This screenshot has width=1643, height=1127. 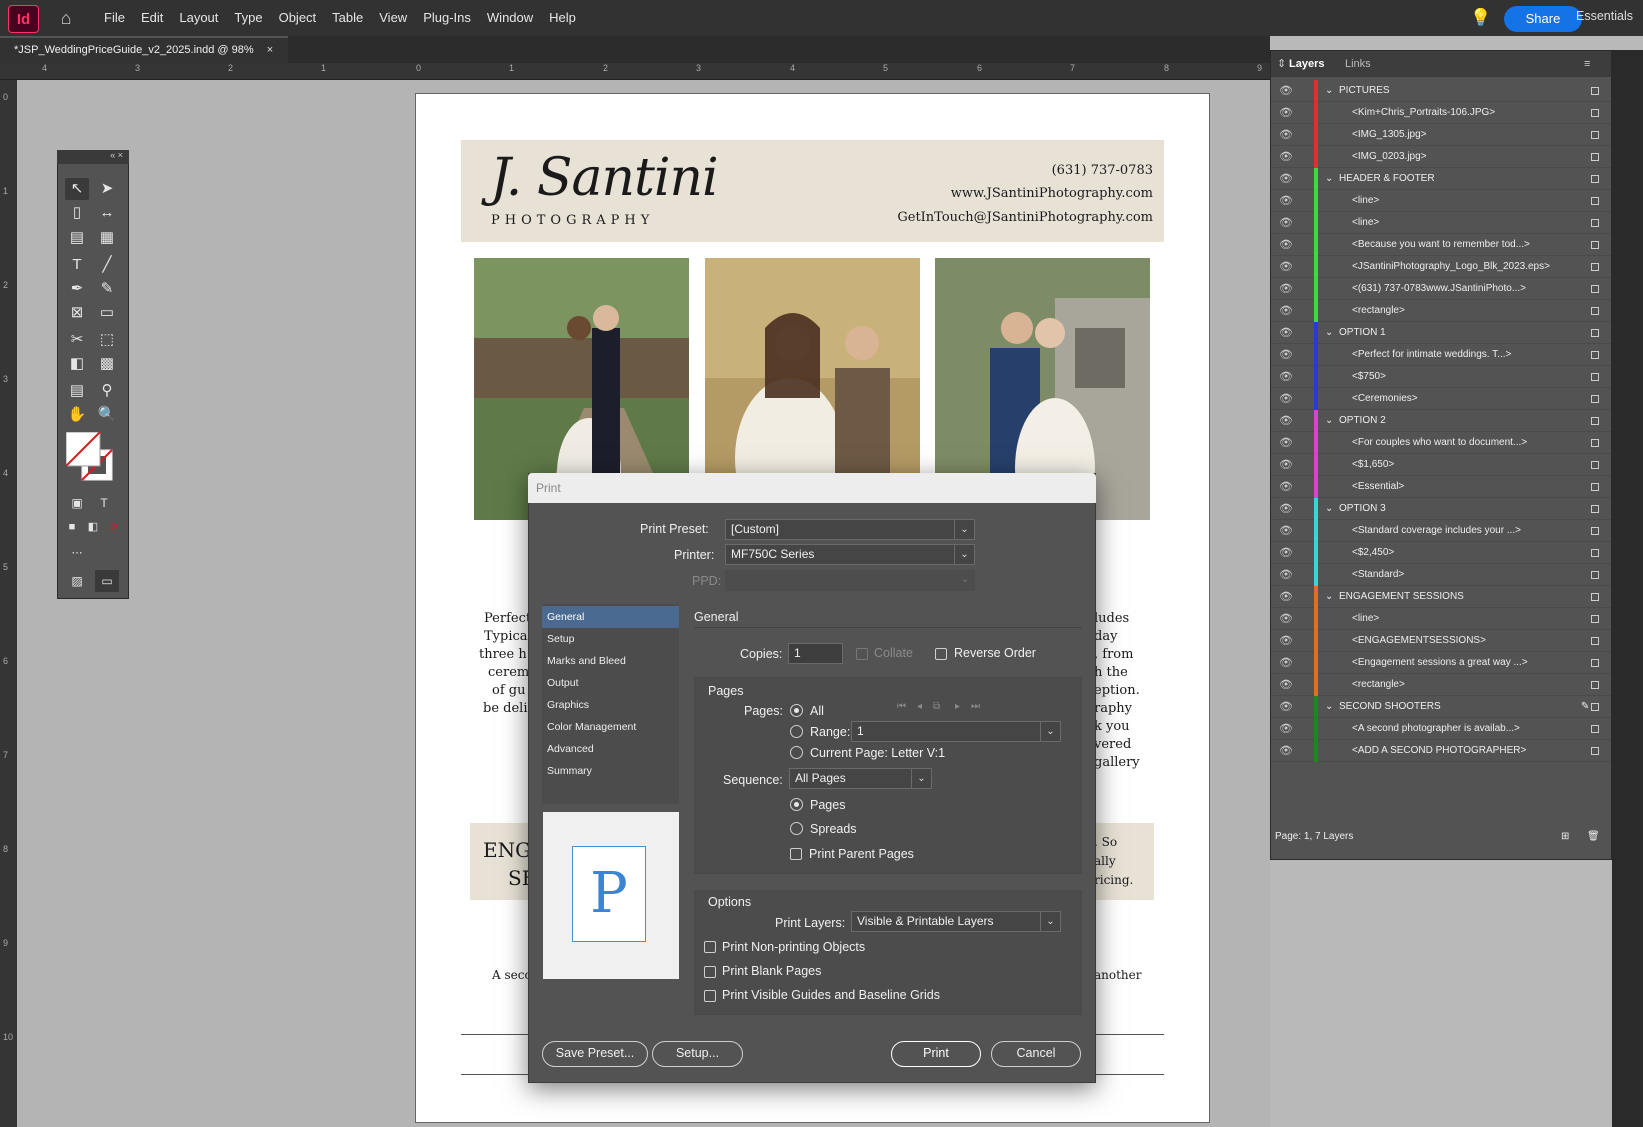 What do you see at coordinates (152, 18) in the screenshot?
I see `menu-edit: Edit` at bounding box center [152, 18].